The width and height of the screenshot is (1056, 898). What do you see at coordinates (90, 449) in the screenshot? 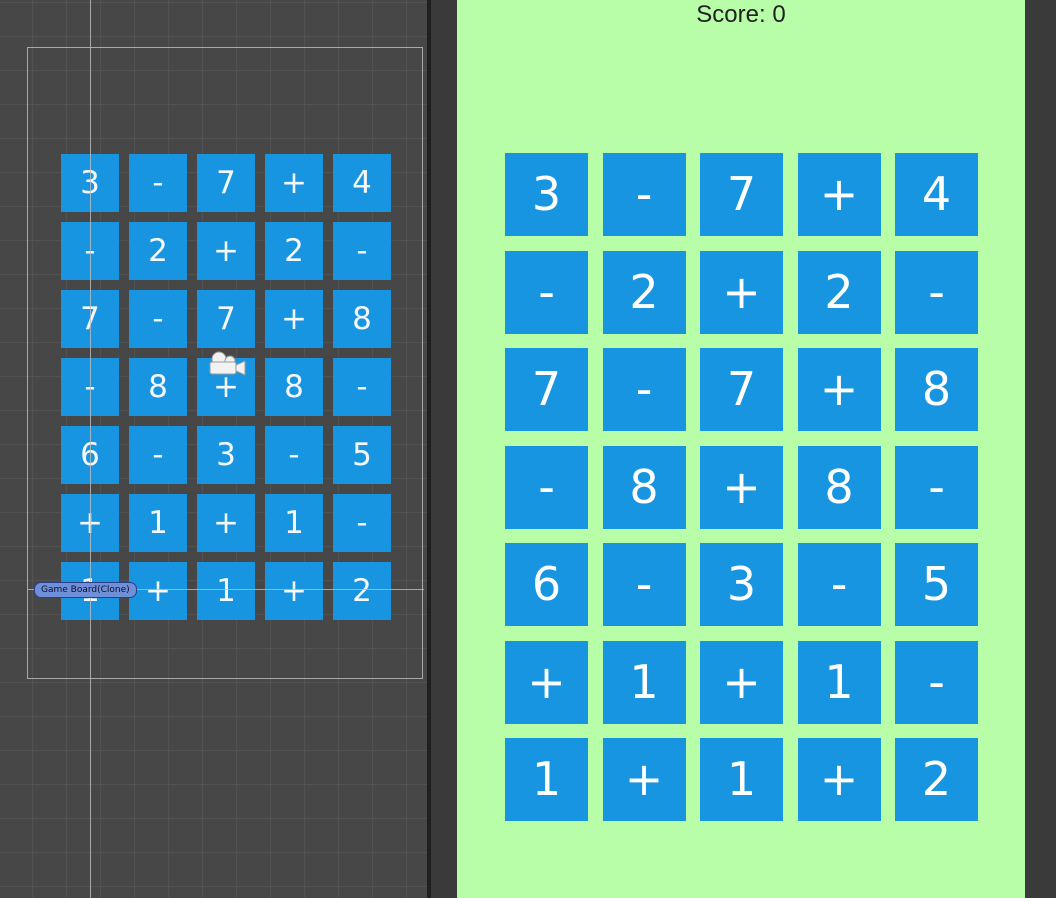
I see `scene-guide-vertical` at bounding box center [90, 449].